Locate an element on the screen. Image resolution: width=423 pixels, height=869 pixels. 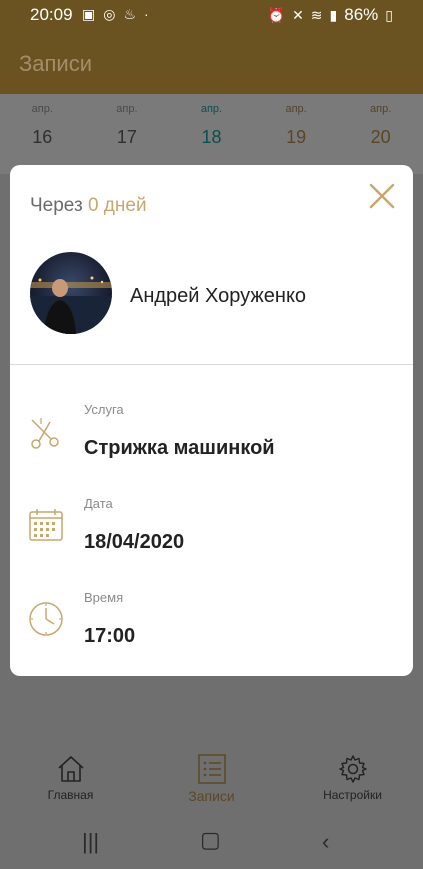
header-days: 0 дней is located at coordinates (117, 205).